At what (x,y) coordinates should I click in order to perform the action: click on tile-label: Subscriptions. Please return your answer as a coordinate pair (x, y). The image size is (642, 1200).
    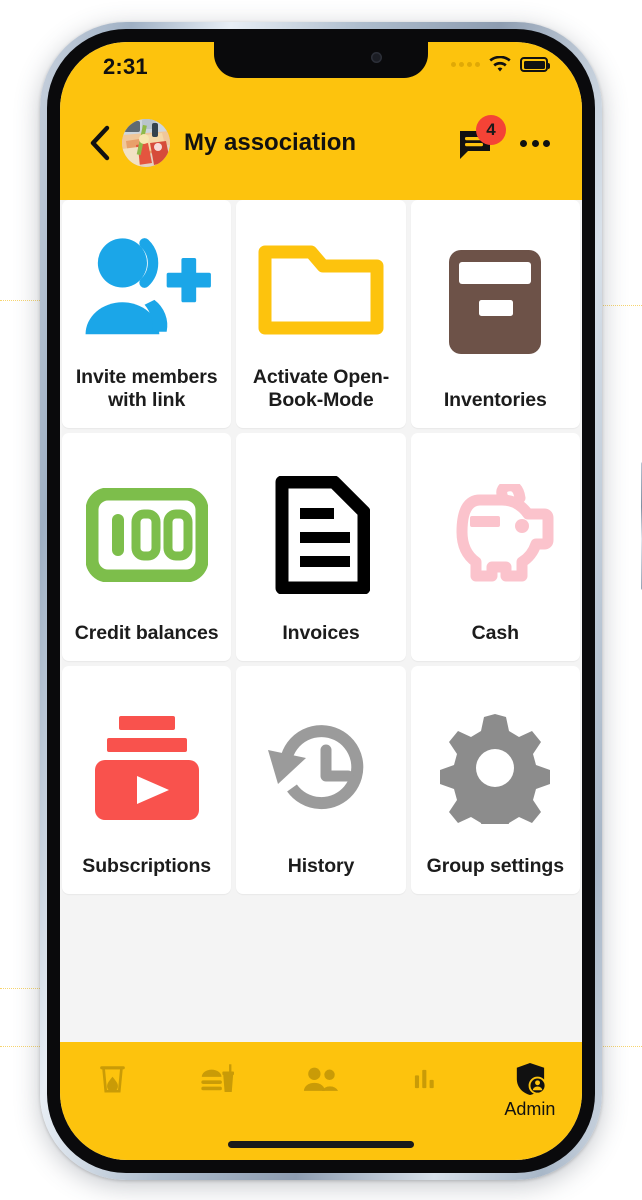
    Looking at the image, I should click on (147, 866).